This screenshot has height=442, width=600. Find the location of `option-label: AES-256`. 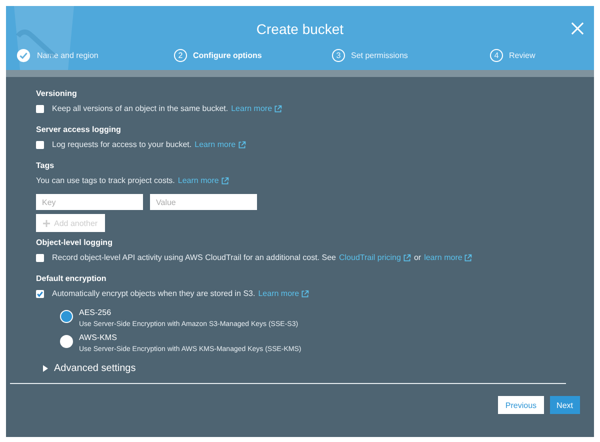

option-label: AES-256 is located at coordinates (95, 312).